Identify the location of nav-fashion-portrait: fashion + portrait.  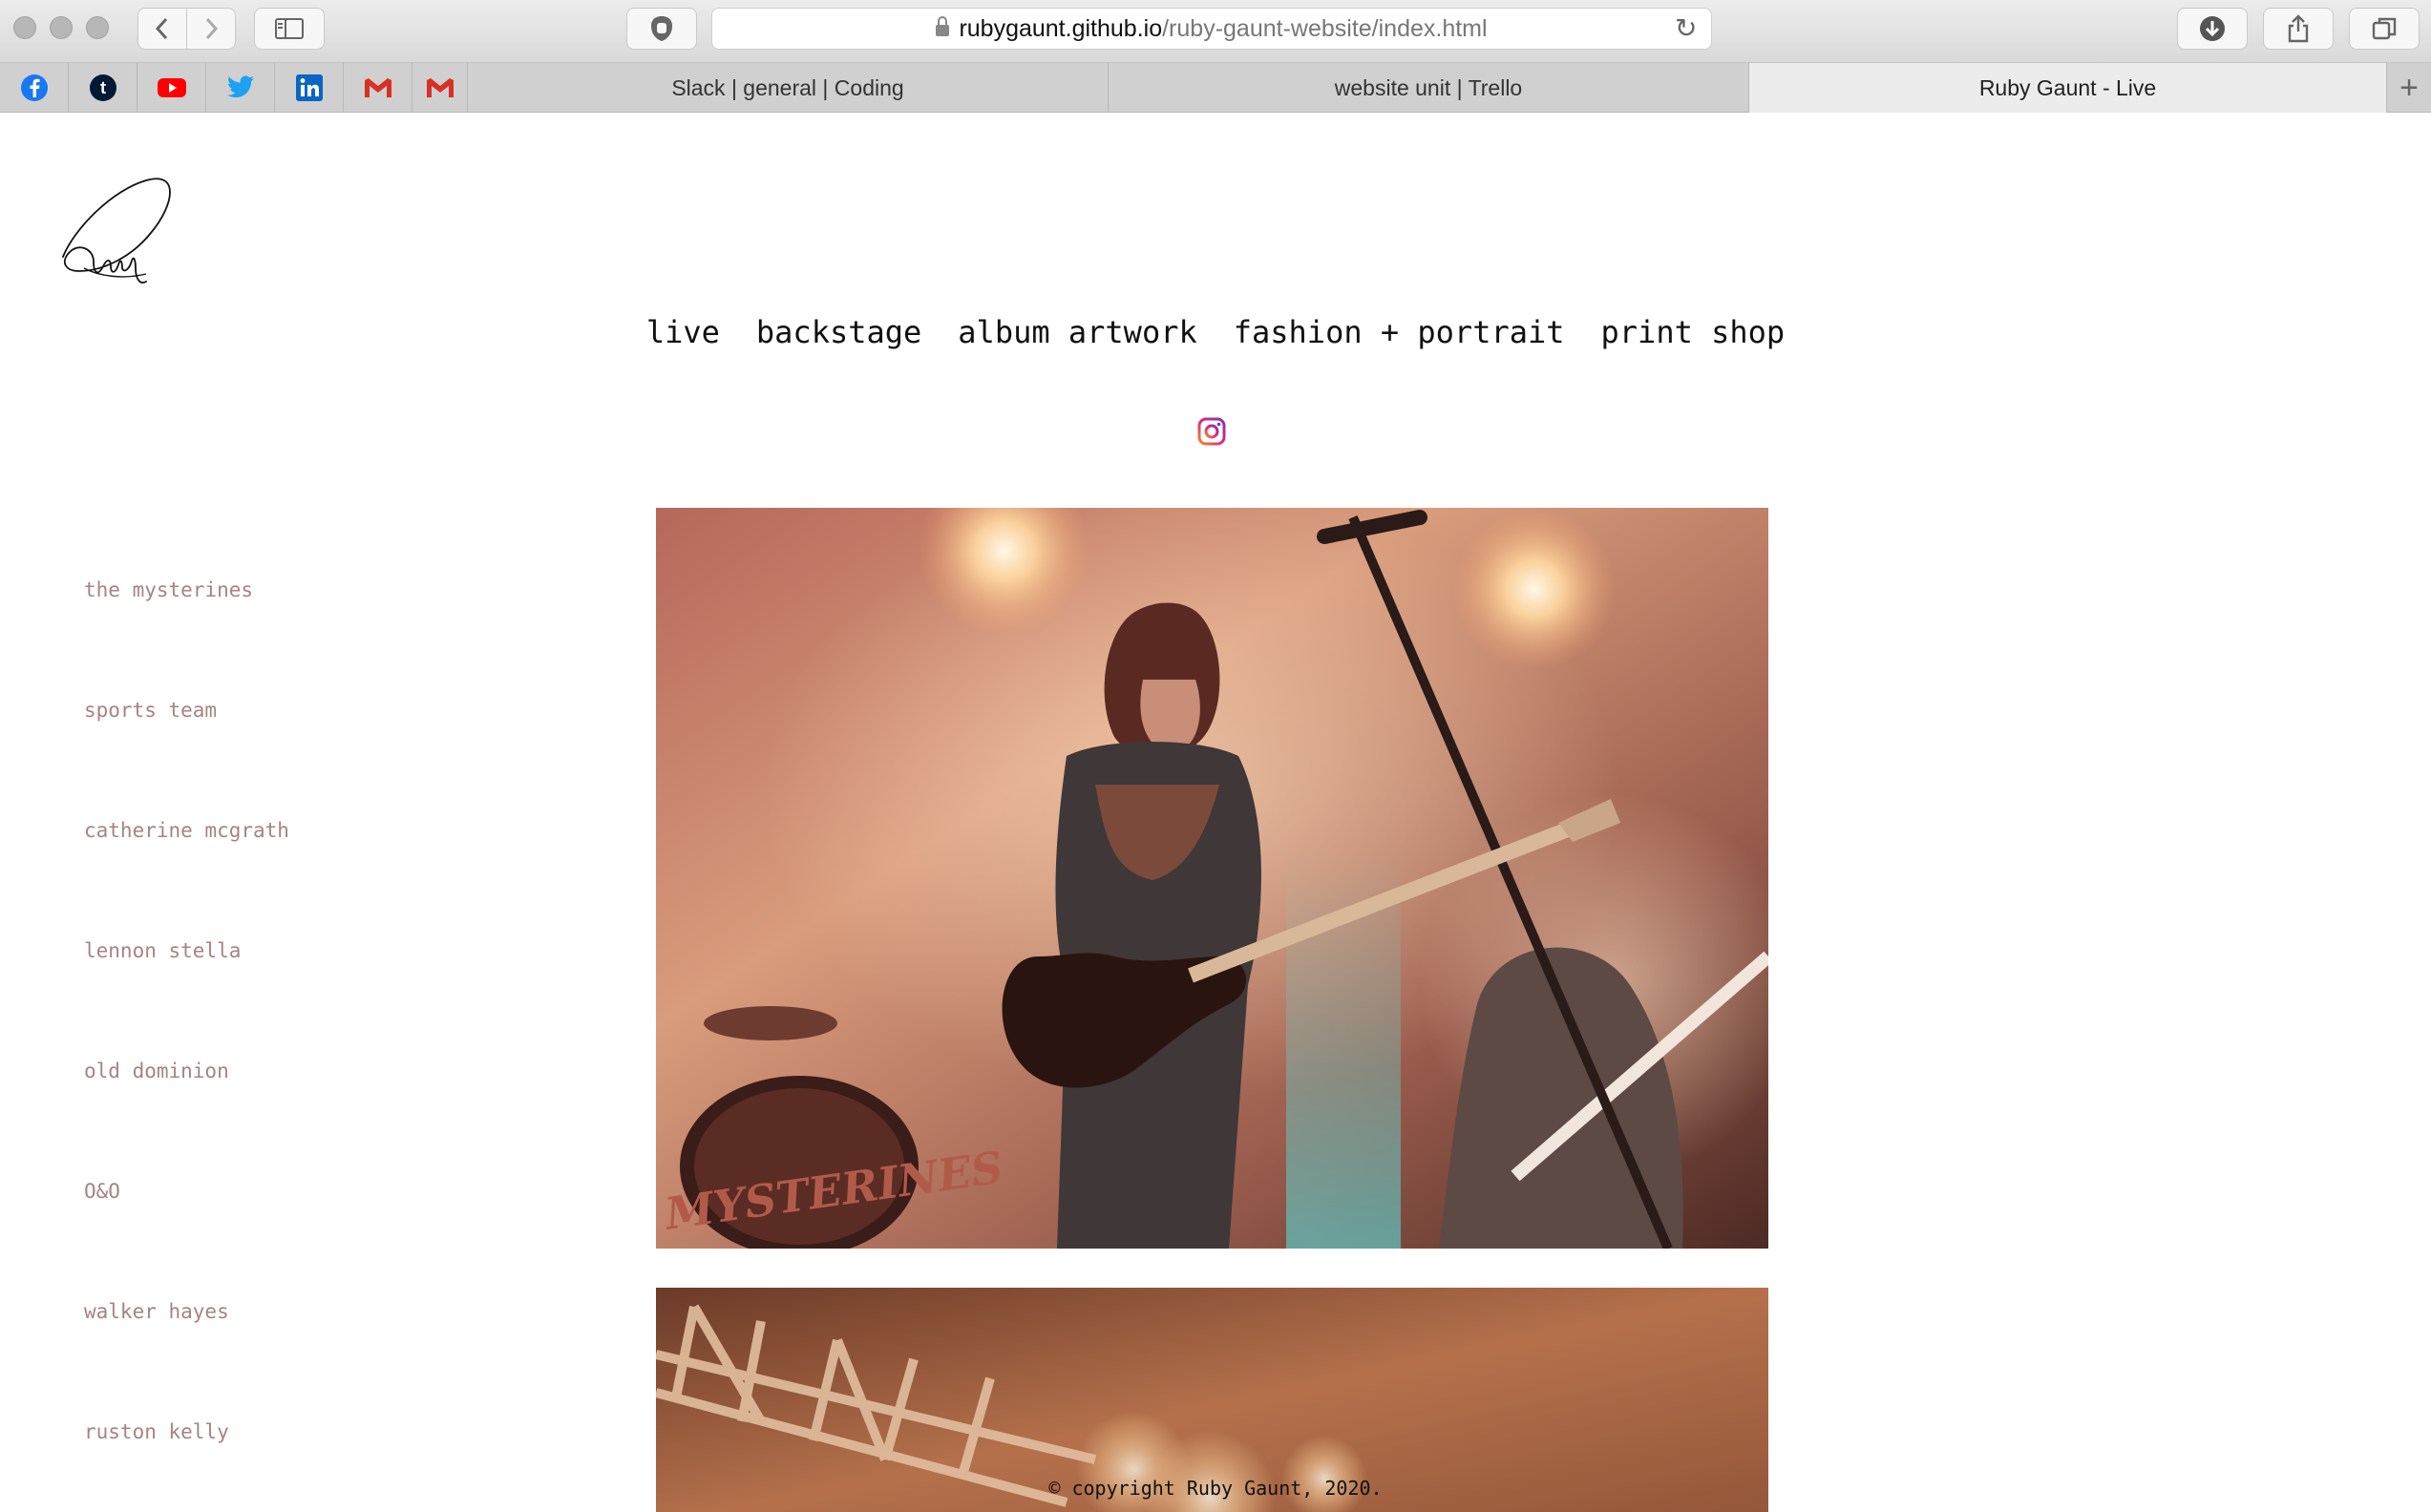
(1399, 332).